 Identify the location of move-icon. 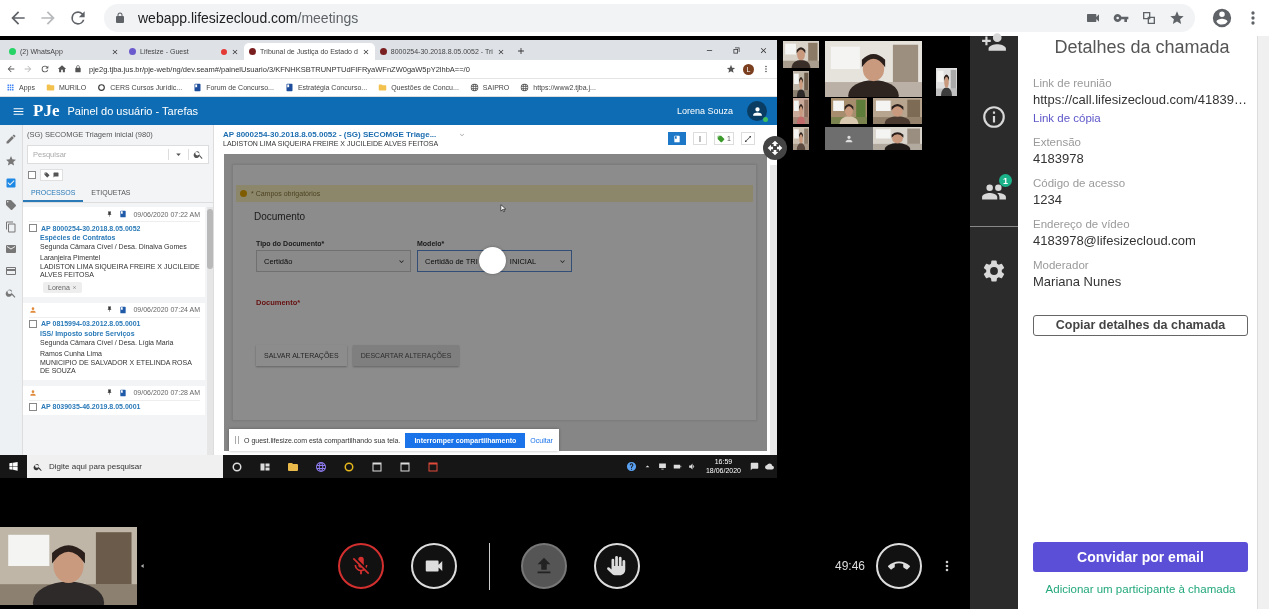
(775, 148).